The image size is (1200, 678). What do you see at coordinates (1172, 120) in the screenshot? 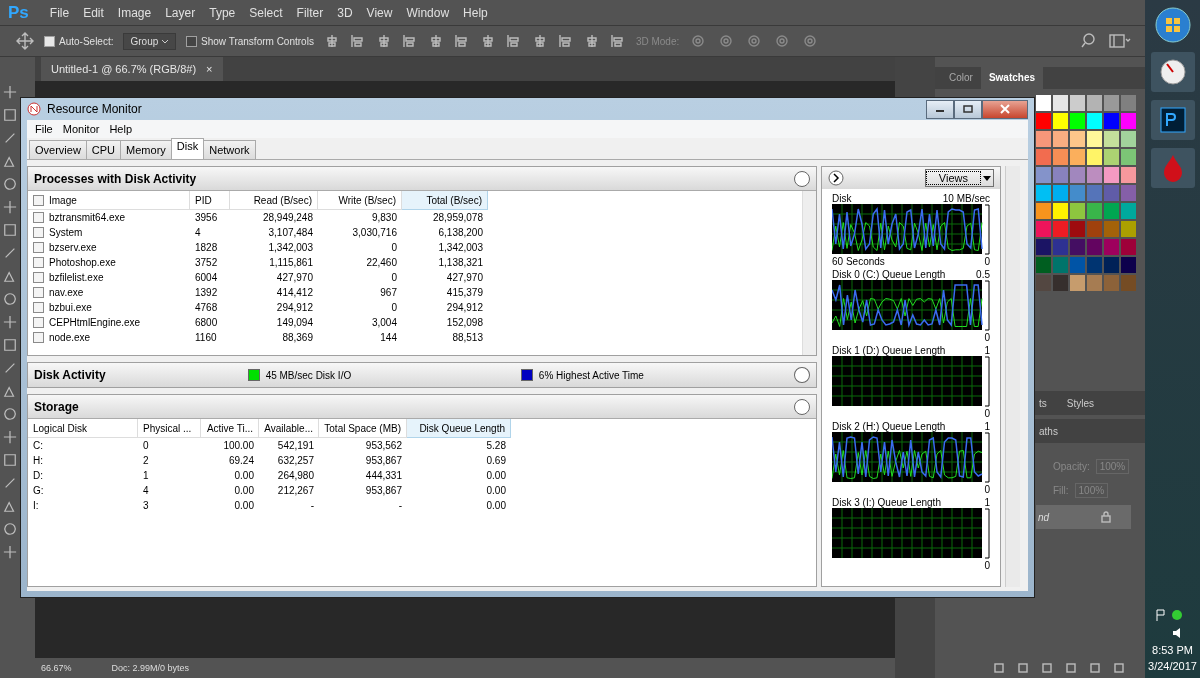
I see `photoshop-taskbar-icon` at bounding box center [1172, 120].